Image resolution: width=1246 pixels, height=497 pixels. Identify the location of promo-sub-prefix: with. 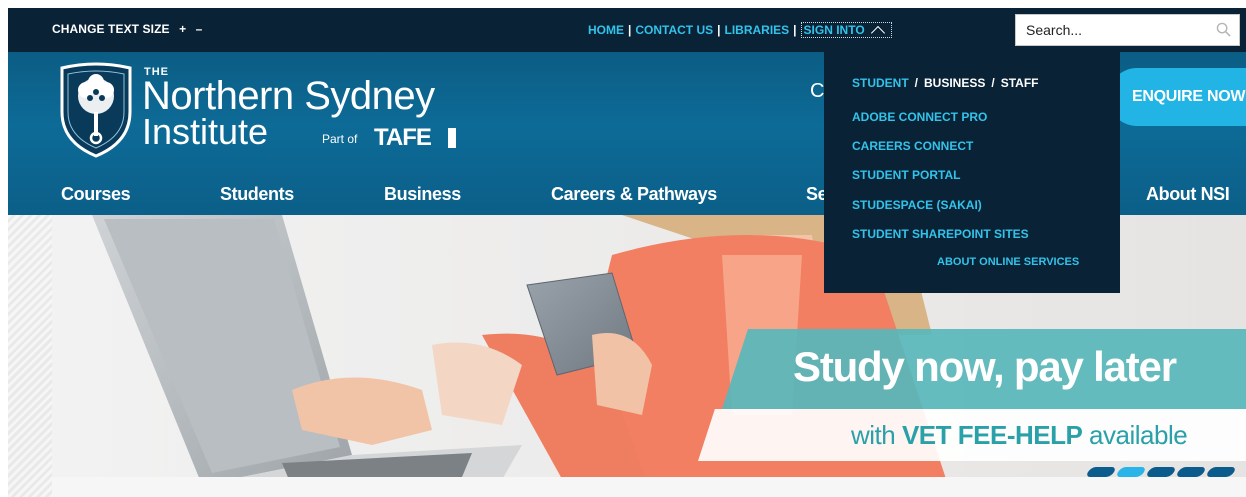
(876, 435).